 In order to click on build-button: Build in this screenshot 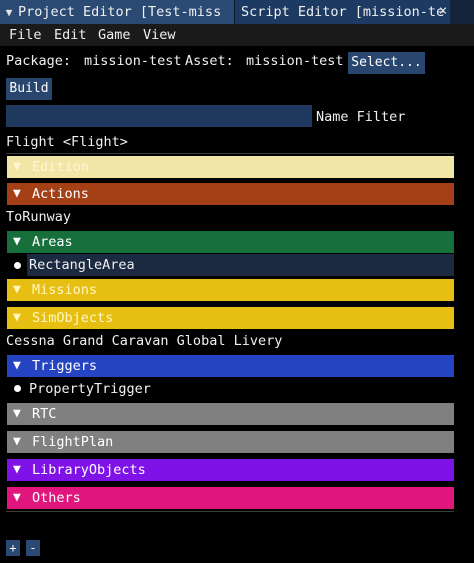, I will do `click(29, 89)`.